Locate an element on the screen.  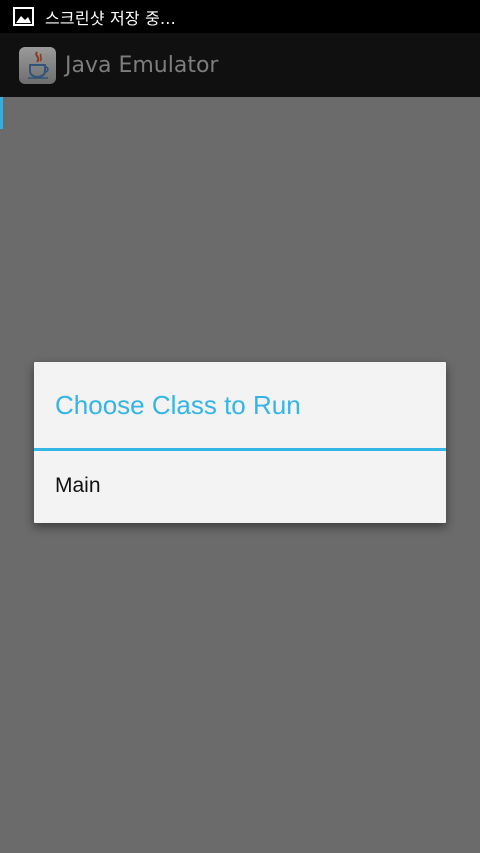
scroll-edge-indicator is located at coordinates (1, 113).